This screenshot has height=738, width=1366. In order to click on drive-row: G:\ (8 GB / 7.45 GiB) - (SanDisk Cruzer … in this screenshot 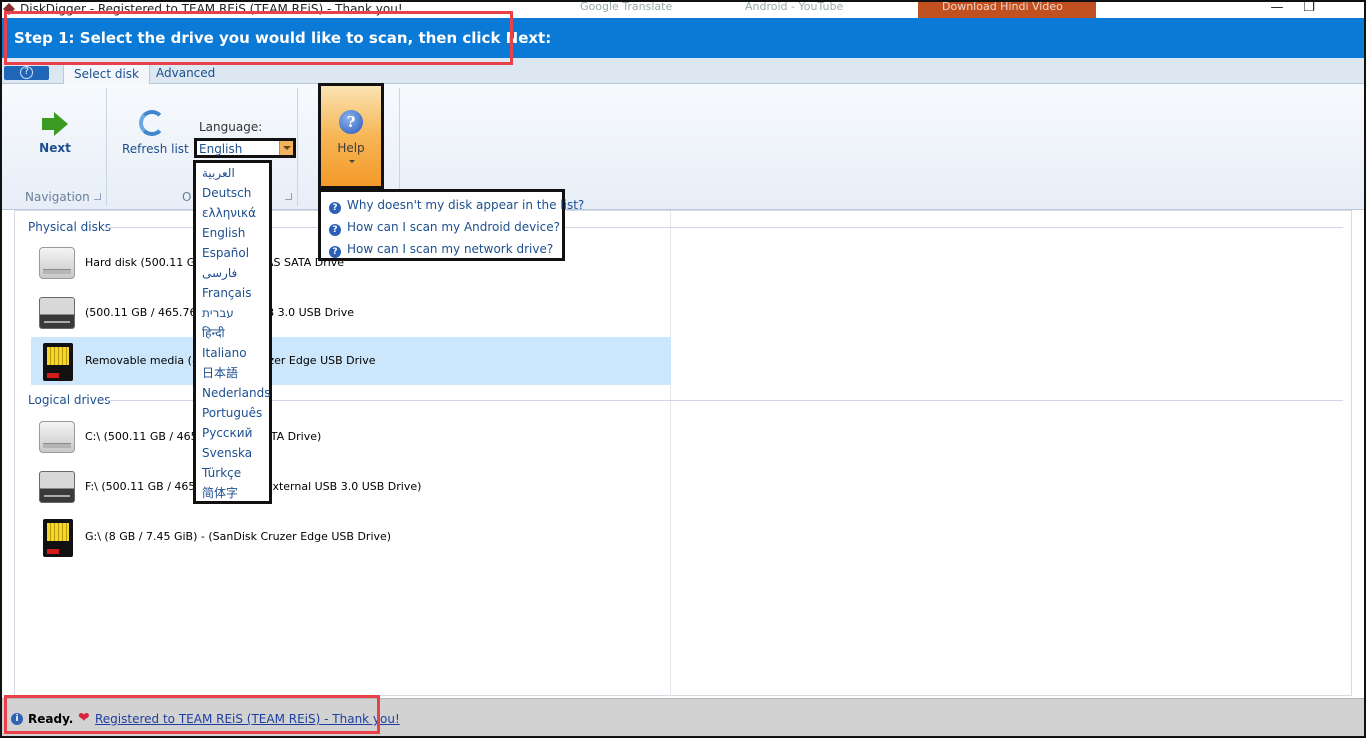, I will do `click(351, 537)`.